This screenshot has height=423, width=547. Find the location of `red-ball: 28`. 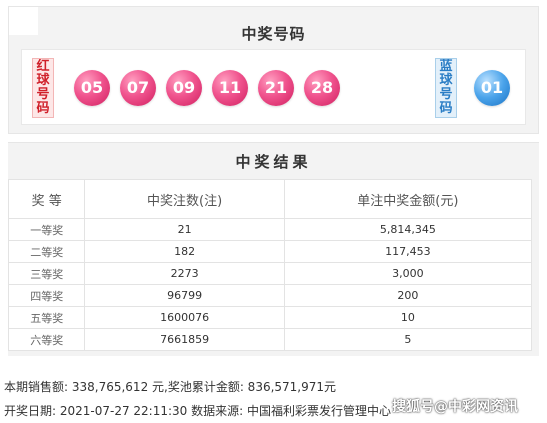

red-ball: 28 is located at coordinates (322, 88).